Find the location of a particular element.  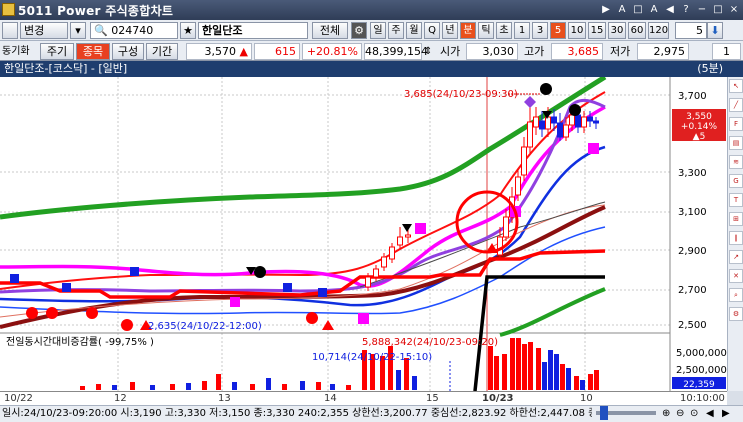

change-percent: +20.81% is located at coordinates (332, 51).